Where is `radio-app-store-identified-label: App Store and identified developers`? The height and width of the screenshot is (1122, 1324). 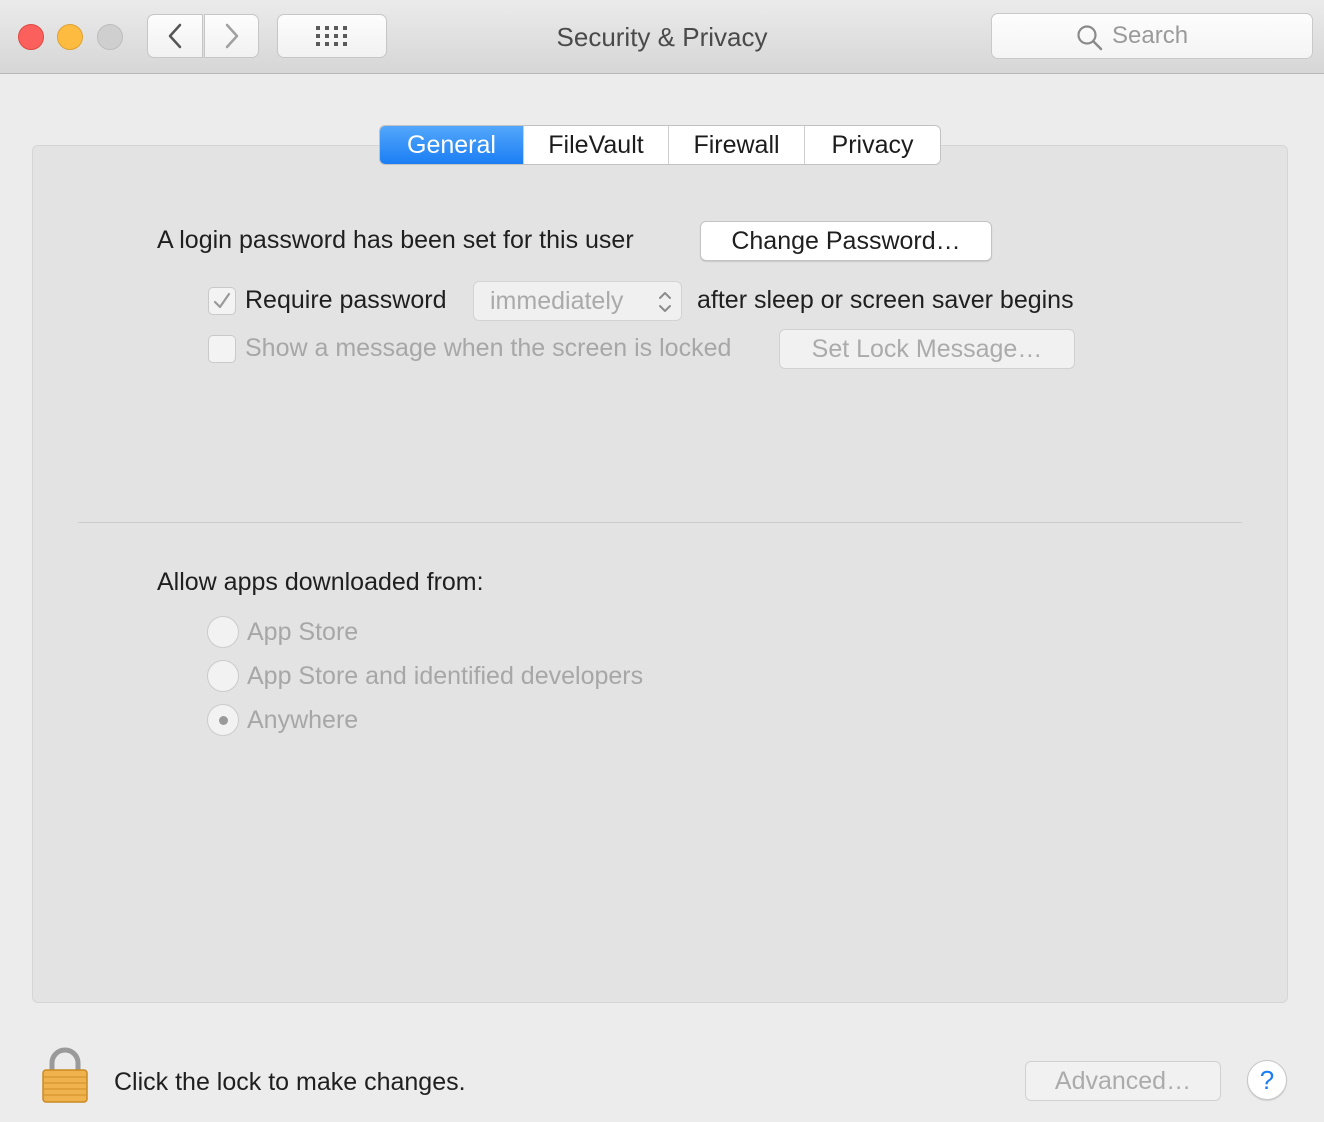 radio-app-store-identified-label: App Store and identified developers is located at coordinates (445, 676).